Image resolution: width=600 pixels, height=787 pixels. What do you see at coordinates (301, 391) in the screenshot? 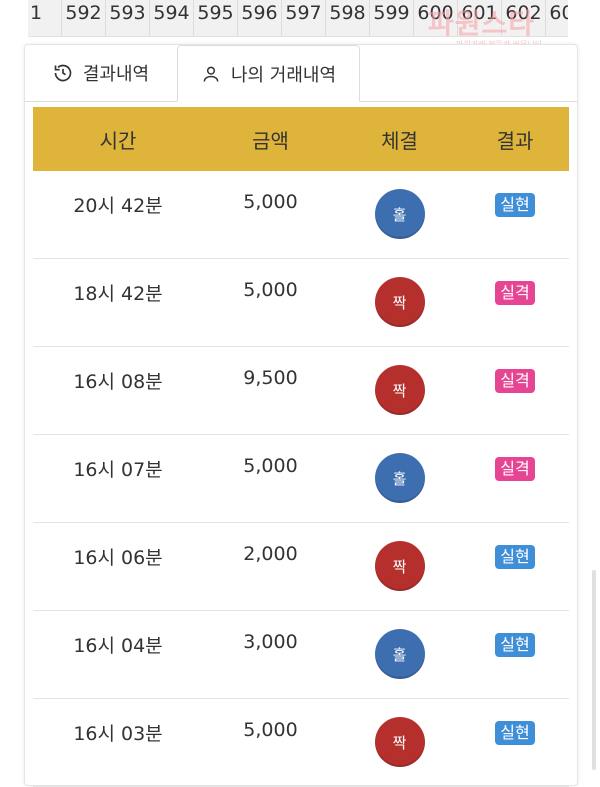
I see `table-row: 16시 08분 9,500 짝 실격` at bounding box center [301, 391].